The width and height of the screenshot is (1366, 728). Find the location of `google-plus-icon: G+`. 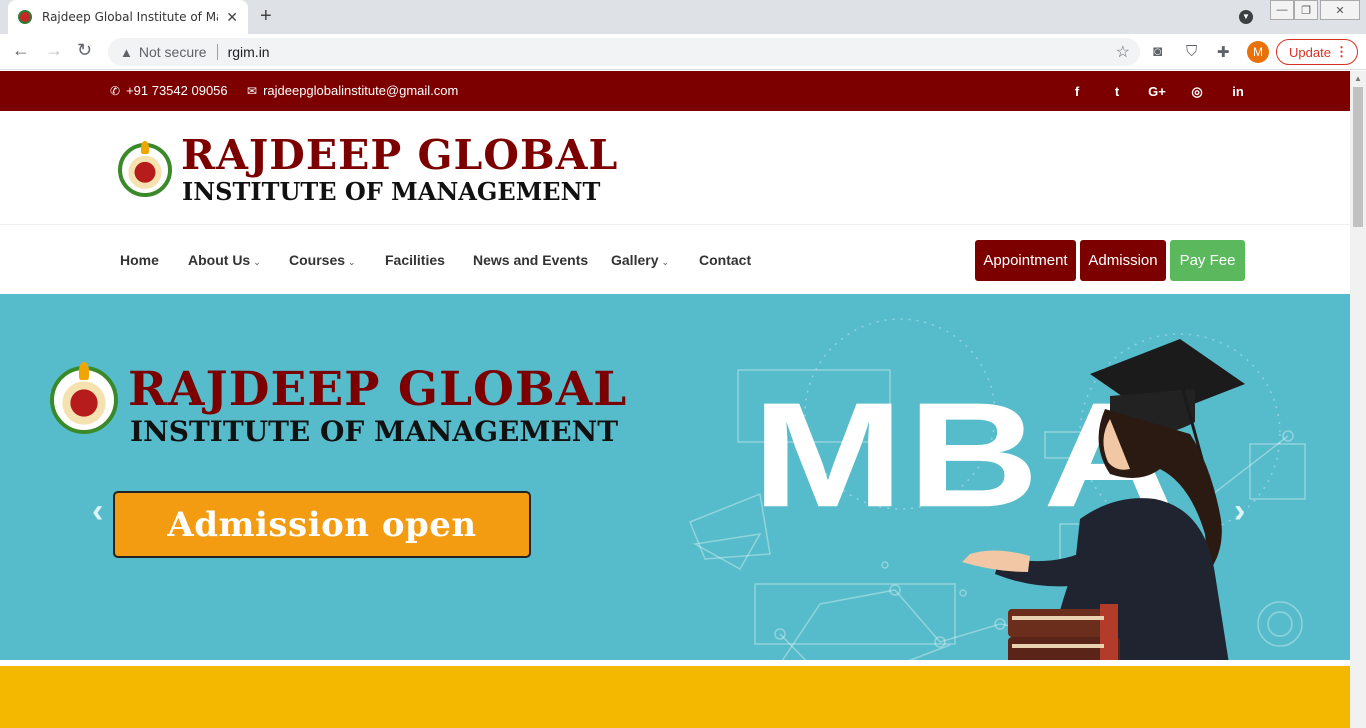

google-plus-icon: G+ is located at coordinates (1157, 91).